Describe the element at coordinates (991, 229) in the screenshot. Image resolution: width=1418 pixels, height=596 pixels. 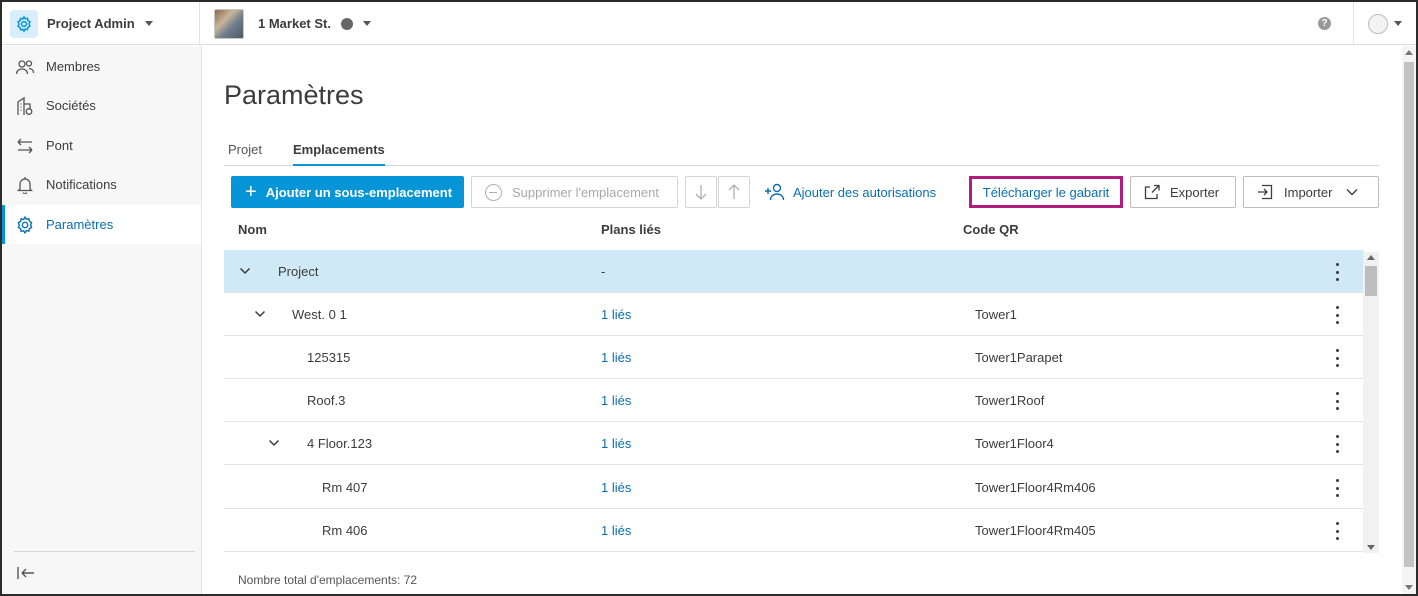
I see `column-header-qr: Code QR` at that location.